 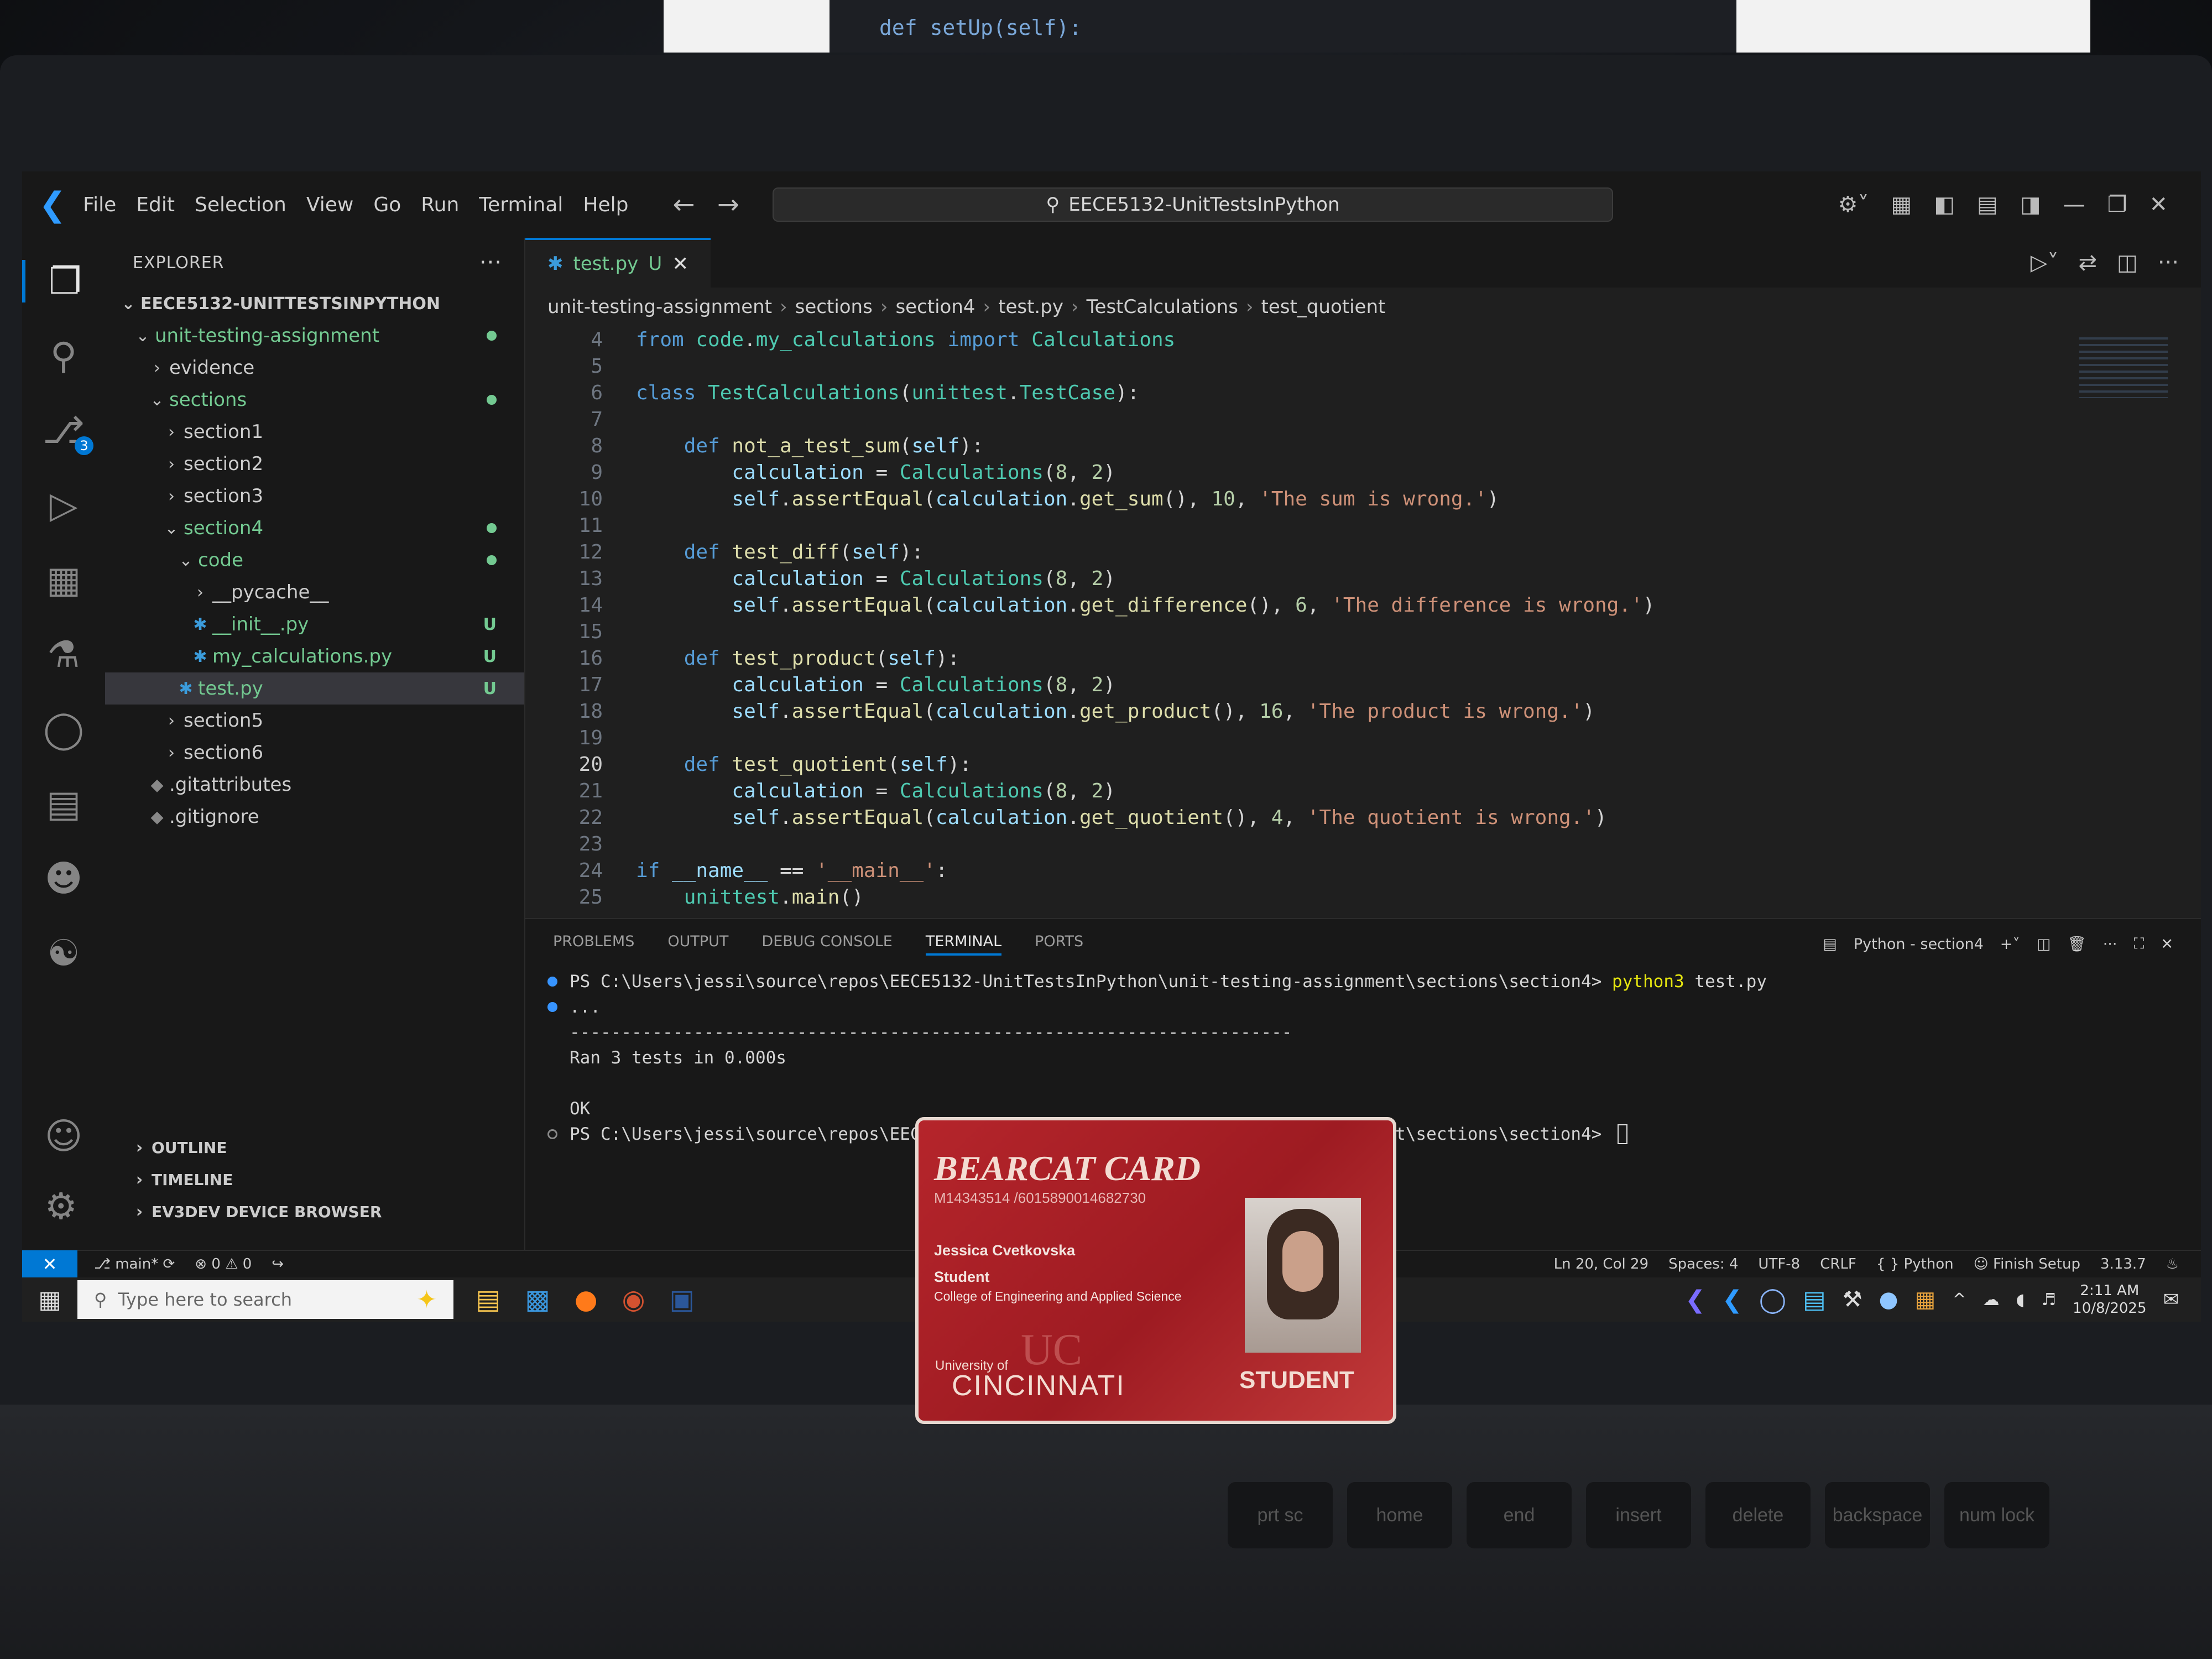 What do you see at coordinates (2045, 262) in the screenshot?
I see `run-python-file-icon: ▷˅` at bounding box center [2045, 262].